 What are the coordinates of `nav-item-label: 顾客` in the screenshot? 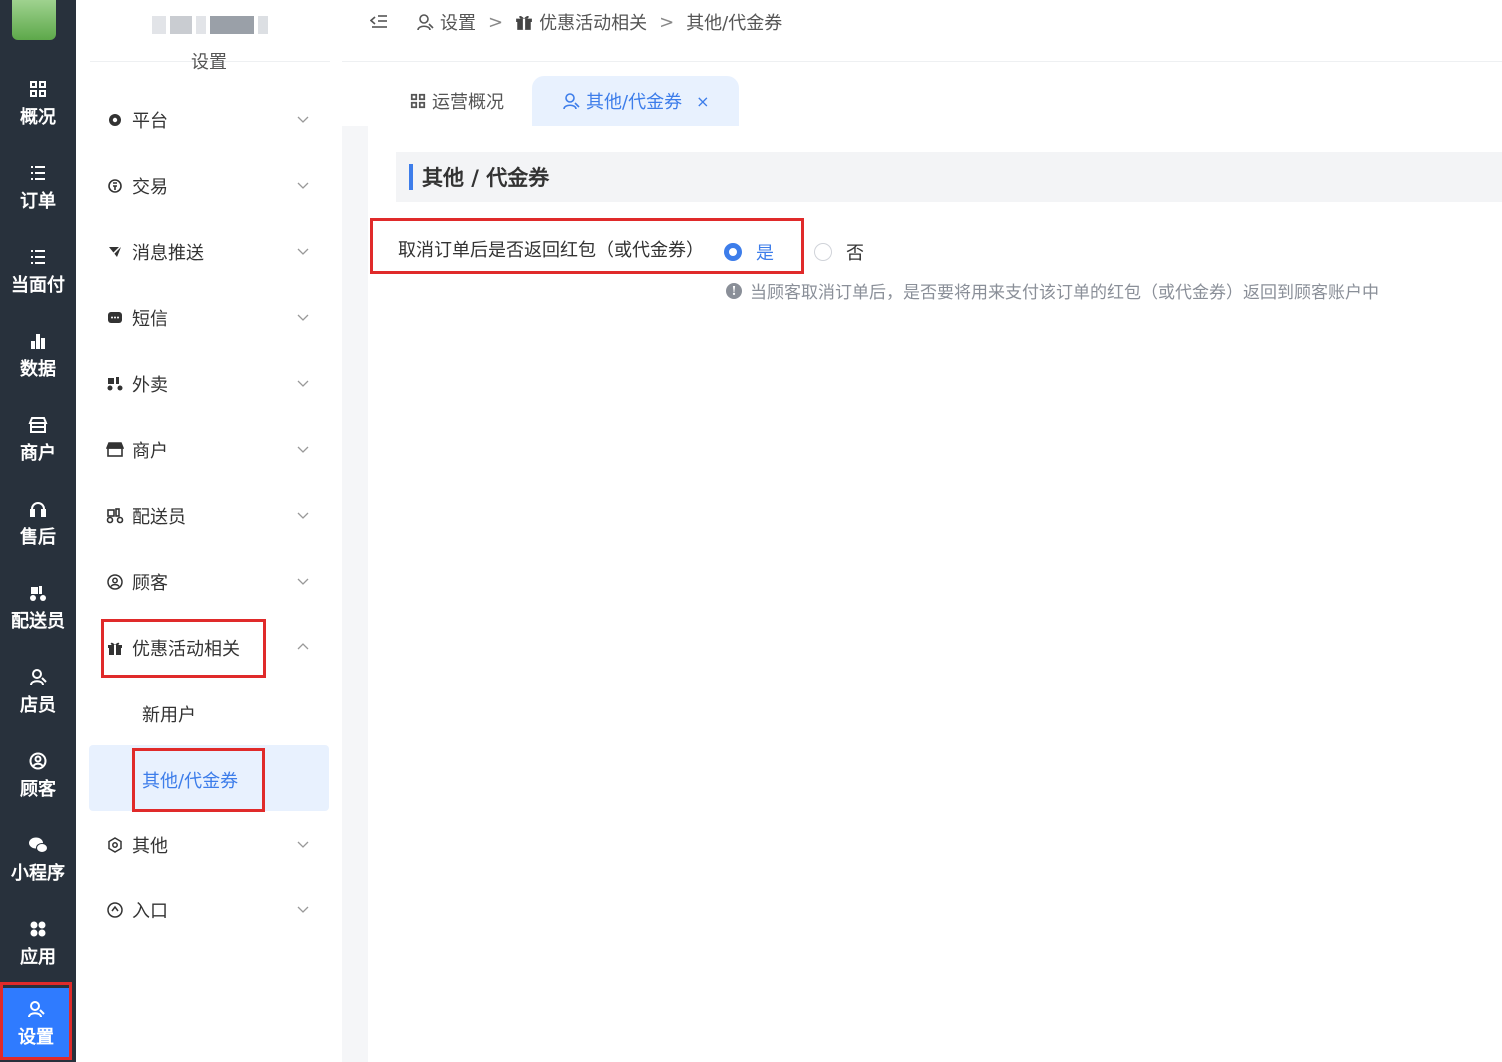 It's located at (38, 789).